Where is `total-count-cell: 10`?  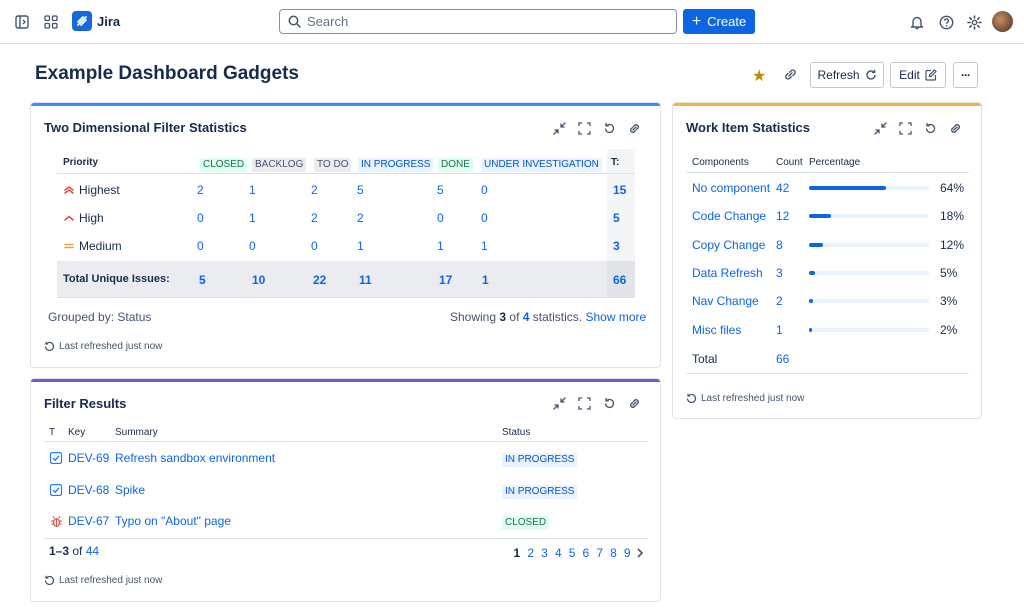
total-count-cell: 10 is located at coordinates (258, 280).